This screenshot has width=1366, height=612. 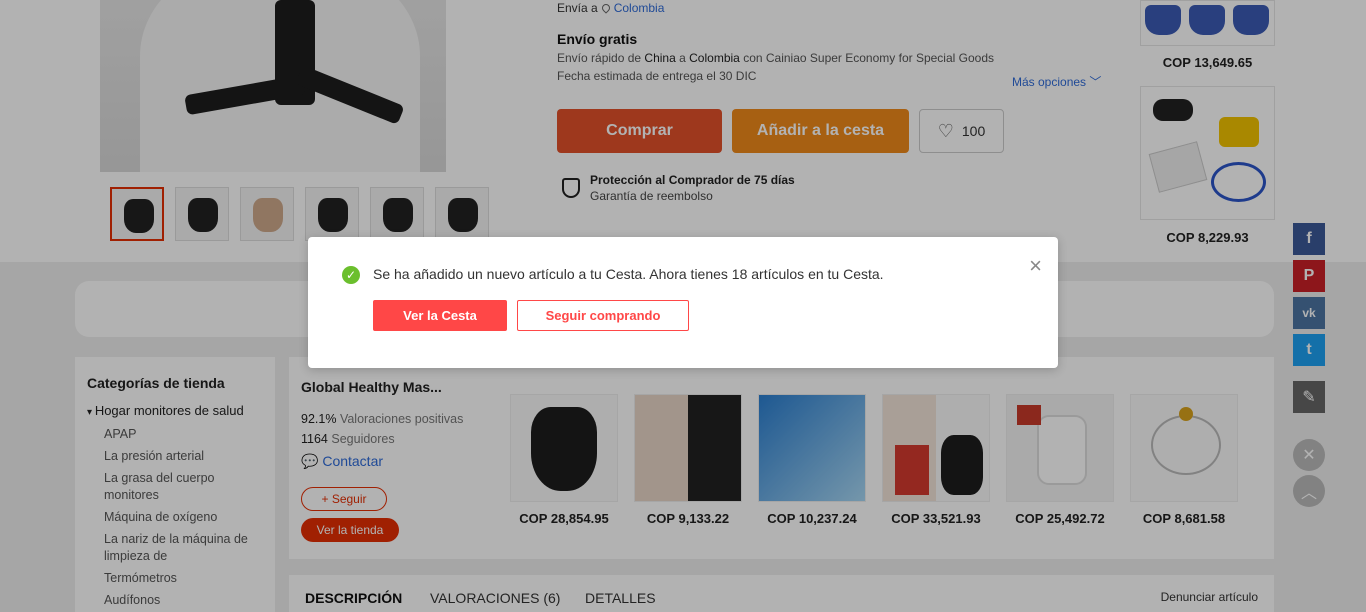 I want to click on check-circle-icon: ✓, so click(x=351, y=275).